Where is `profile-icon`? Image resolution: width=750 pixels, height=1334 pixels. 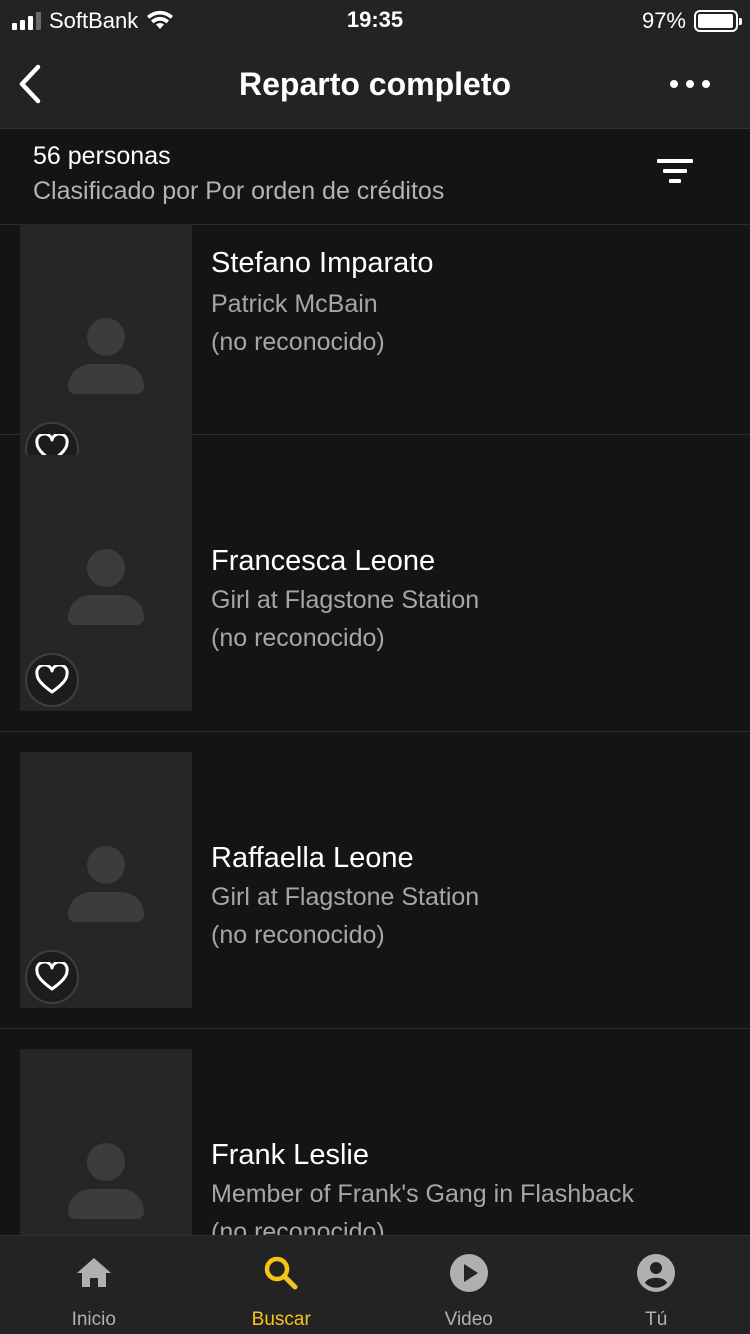
profile-icon is located at coordinates (656, 1273).